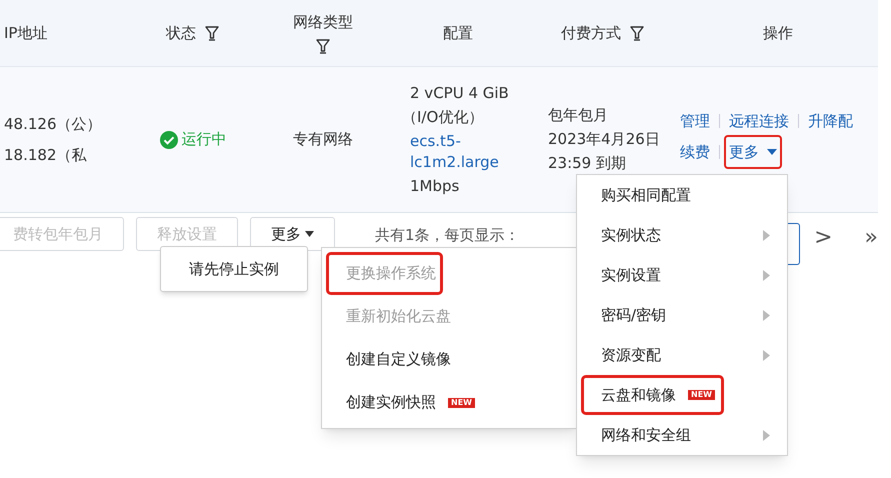 This screenshot has height=478, width=891. Describe the element at coordinates (695, 151) in the screenshot. I see `action-link: 续费` at that location.